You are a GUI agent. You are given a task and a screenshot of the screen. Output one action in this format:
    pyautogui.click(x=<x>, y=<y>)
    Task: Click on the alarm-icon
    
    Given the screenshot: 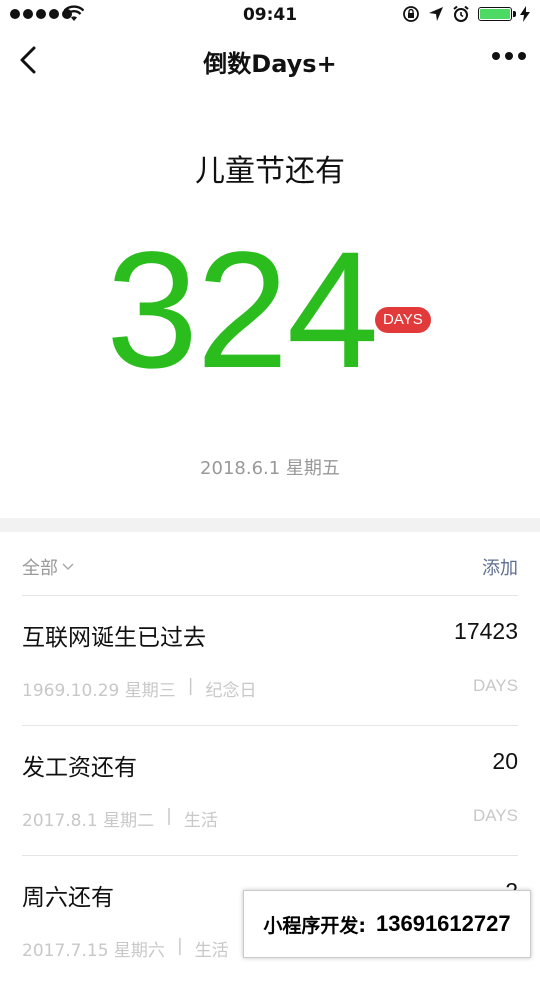 What is the action you would take?
    pyautogui.click(x=461, y=13)
    